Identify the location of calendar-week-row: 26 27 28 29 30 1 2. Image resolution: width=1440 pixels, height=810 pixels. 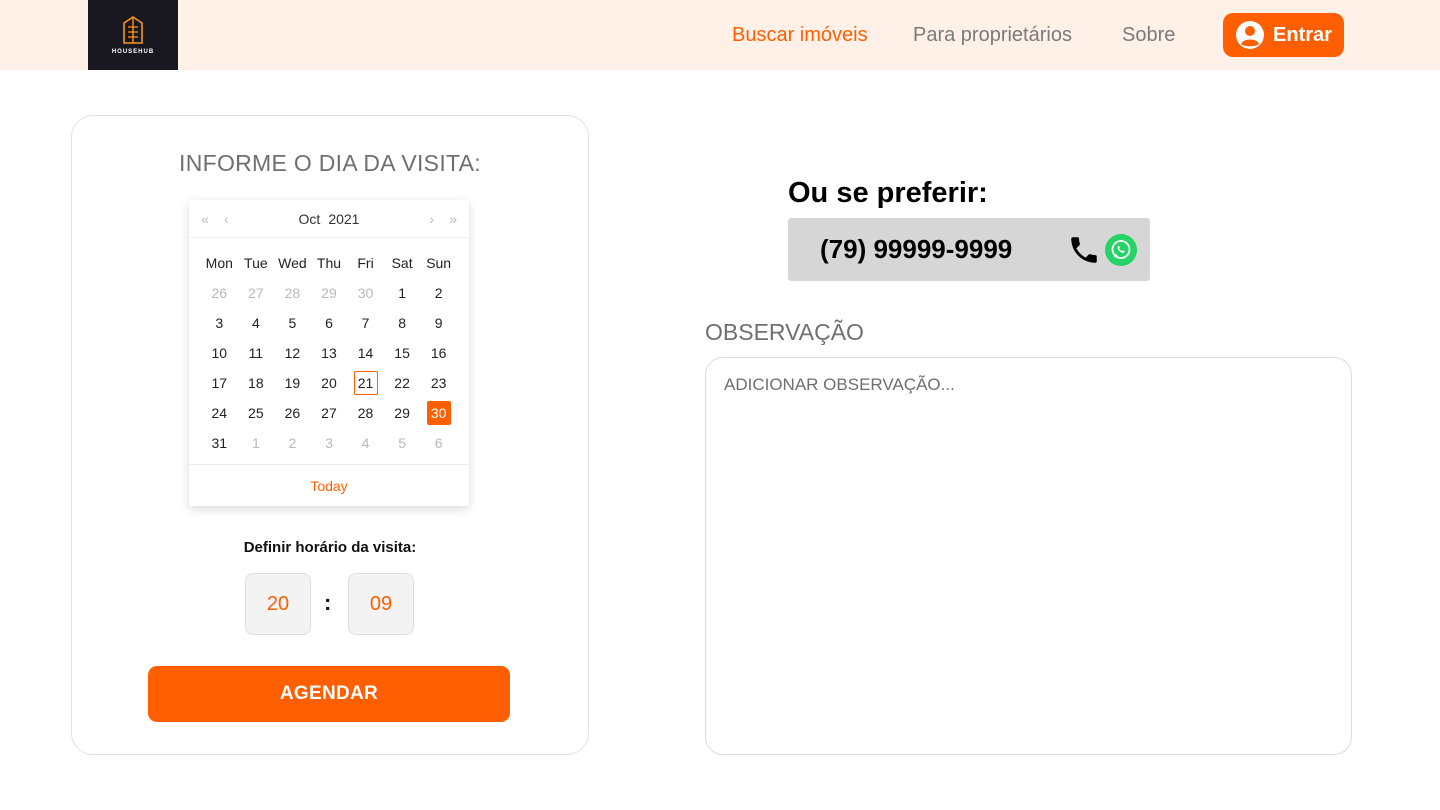
(329, 293).